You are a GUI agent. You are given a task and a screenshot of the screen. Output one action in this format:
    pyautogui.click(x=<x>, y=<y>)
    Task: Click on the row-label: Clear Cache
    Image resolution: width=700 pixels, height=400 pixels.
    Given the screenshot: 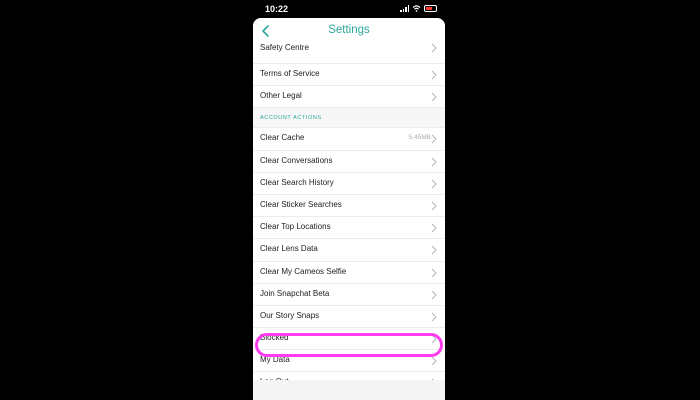 What is the action you would take?
    pyautogui.click(x=282, y=138)
    